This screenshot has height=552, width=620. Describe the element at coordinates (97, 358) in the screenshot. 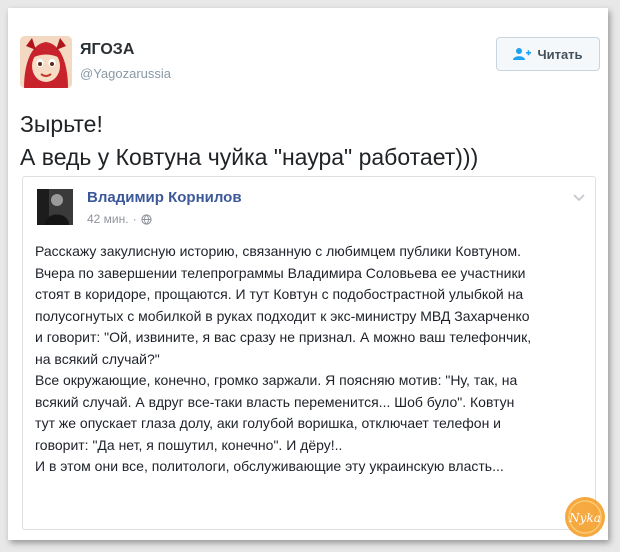

I see `post-body-line: на всякий случай?"` at that location.